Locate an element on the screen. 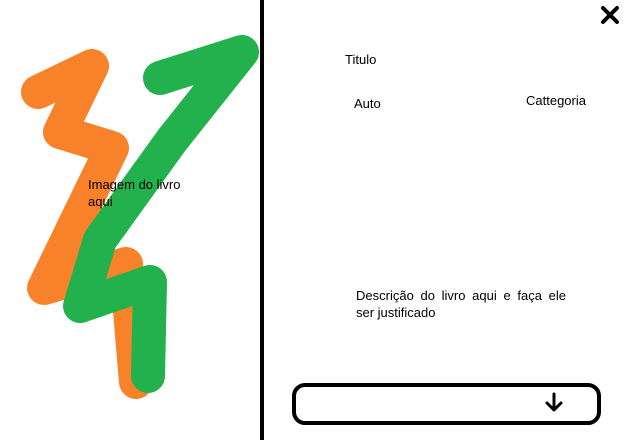 This screenshot has height=440, width=632. close-button is located at coordinates (610, 15).